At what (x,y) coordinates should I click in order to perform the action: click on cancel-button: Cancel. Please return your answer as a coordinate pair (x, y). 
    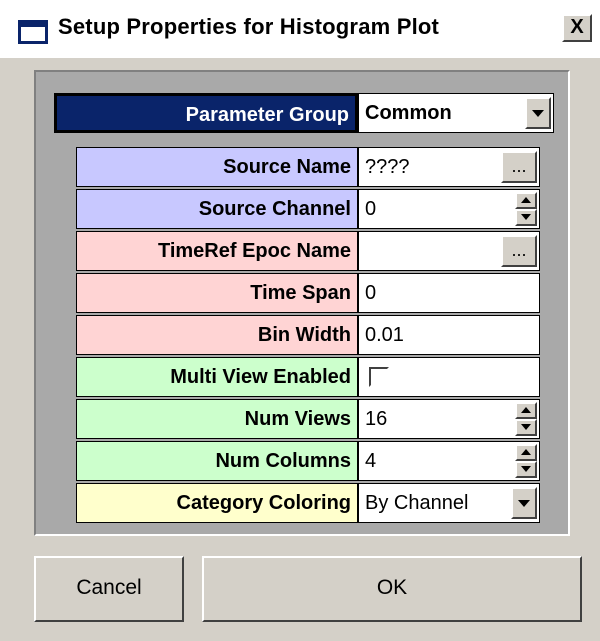
    Looking at the image, I should click on (109, 589).